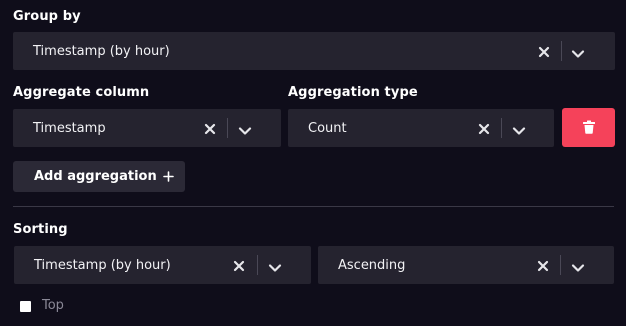 This screenshot has height=326, width=626. What do you see at coordinates (25, 306) in the screenshot?
I see `top-checkbox` at bounding box center [25, 306].